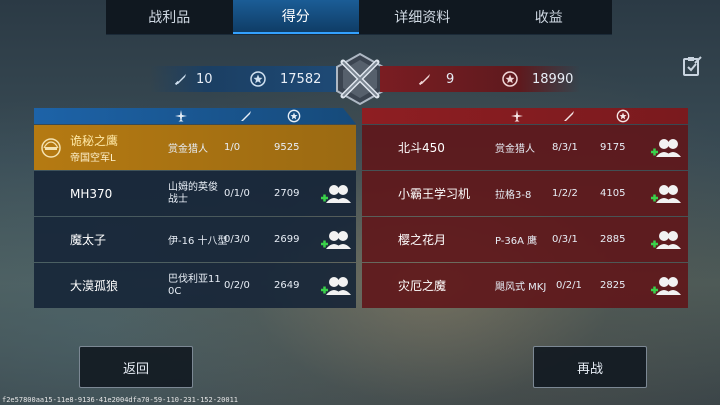 This screenshot has width=720, height=405. I want to click on player-name: 大漠孤狼, so click(94, 286).